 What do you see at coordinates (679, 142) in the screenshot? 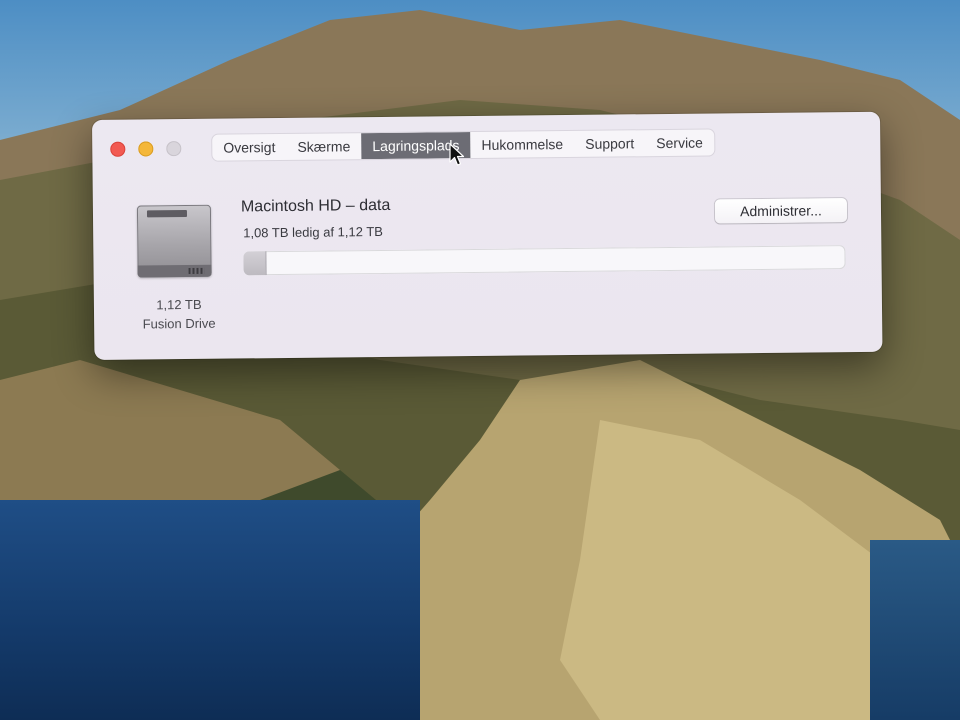
I see `tab-service: Service` at bounding box center [679, 142].